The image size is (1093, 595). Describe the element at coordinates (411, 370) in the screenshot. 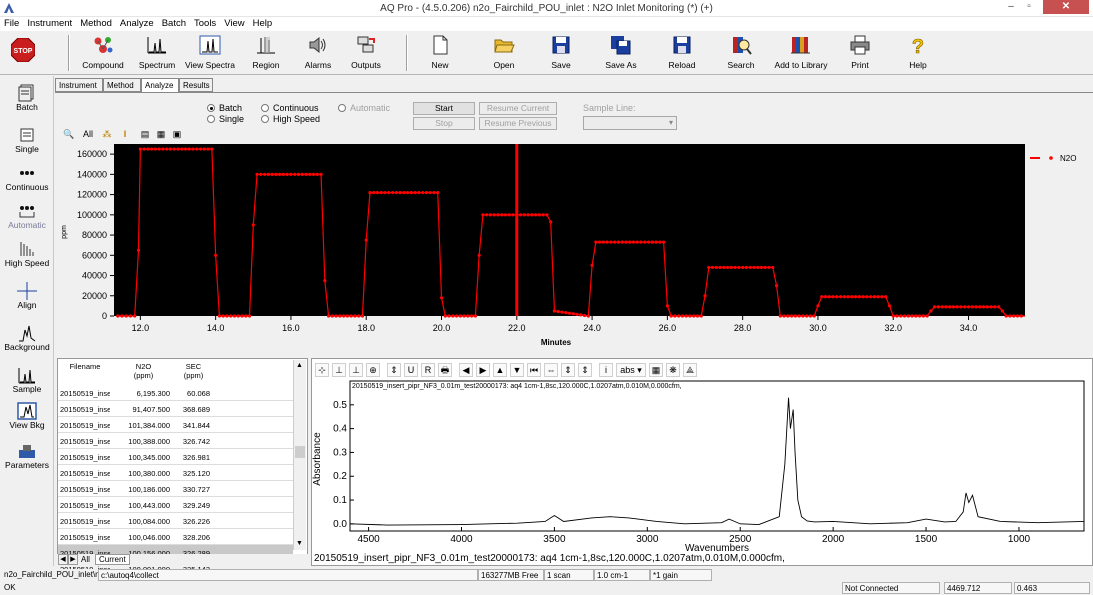

I see `undo-tool-button: U` at that location.